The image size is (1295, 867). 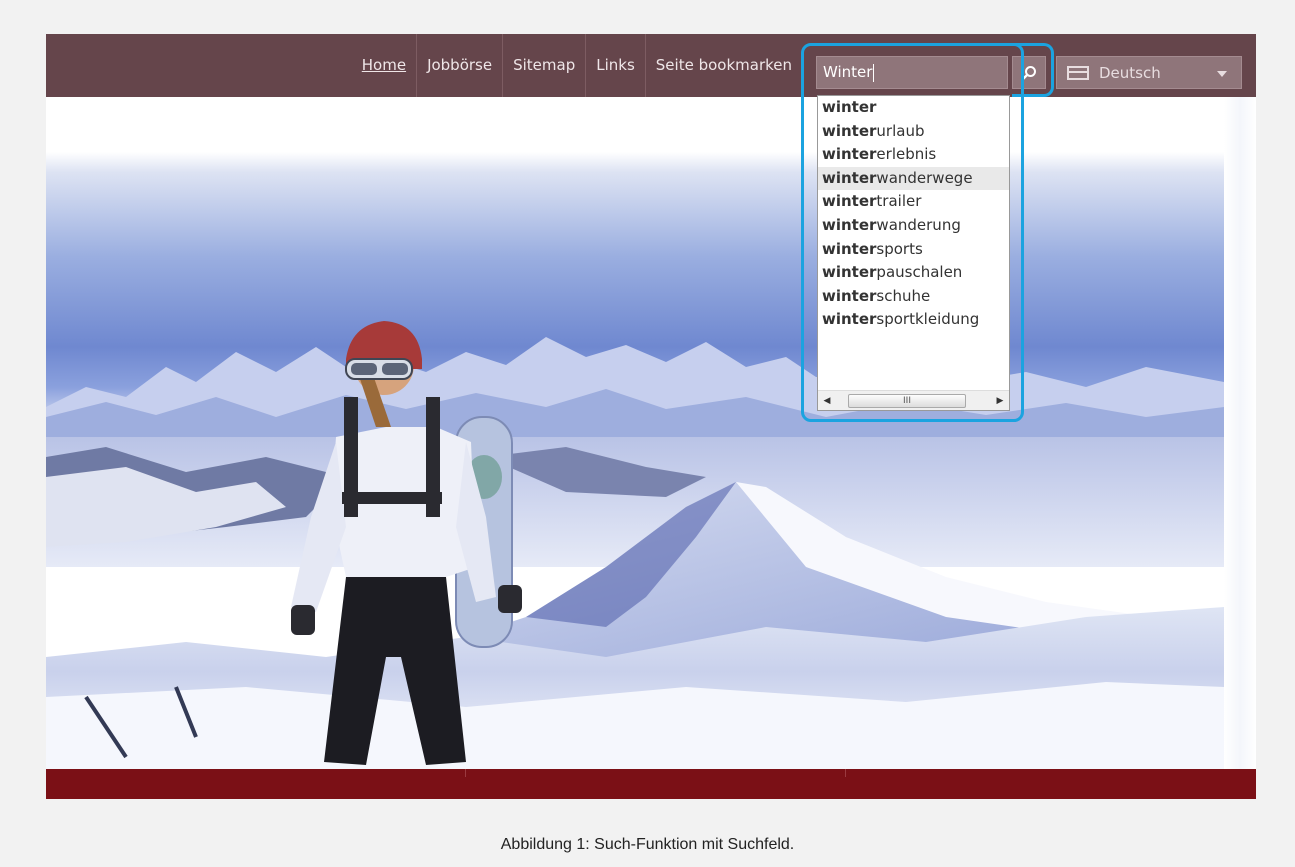 What do you see at coordinates (903, 295) in the screenshot?
I see `suggestion-rest: schuhe` at bounding box center [903, 295].